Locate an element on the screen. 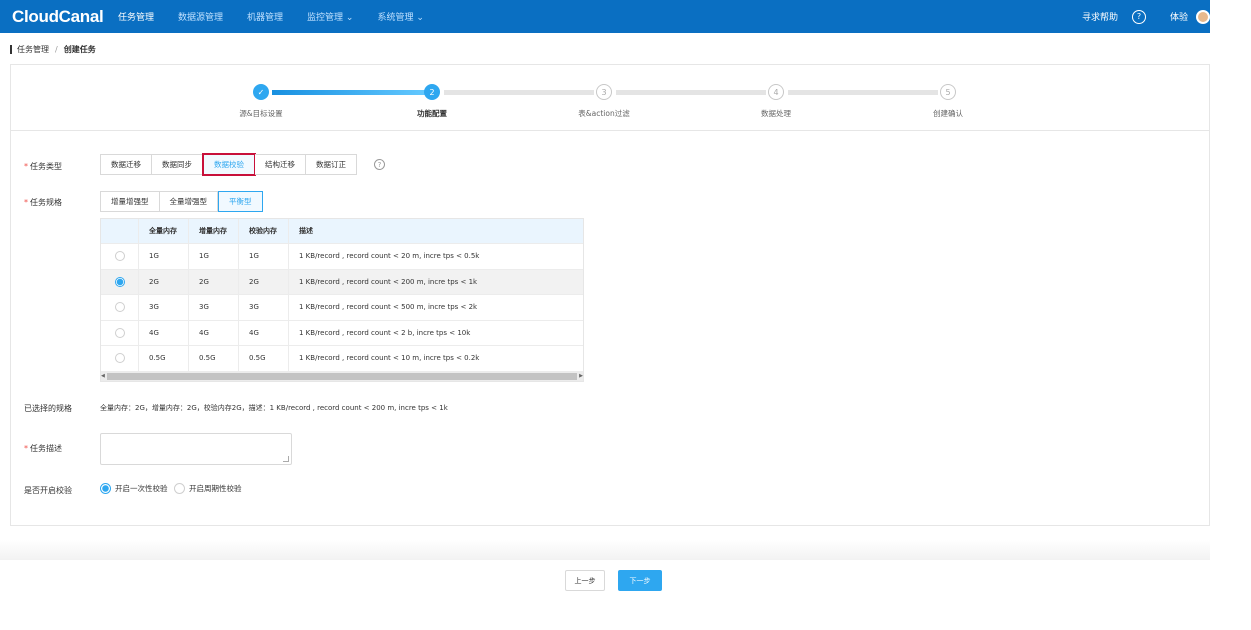  top-right-tools: 寻求帮助 ? 体验 is located at coordinates (1146, 16).